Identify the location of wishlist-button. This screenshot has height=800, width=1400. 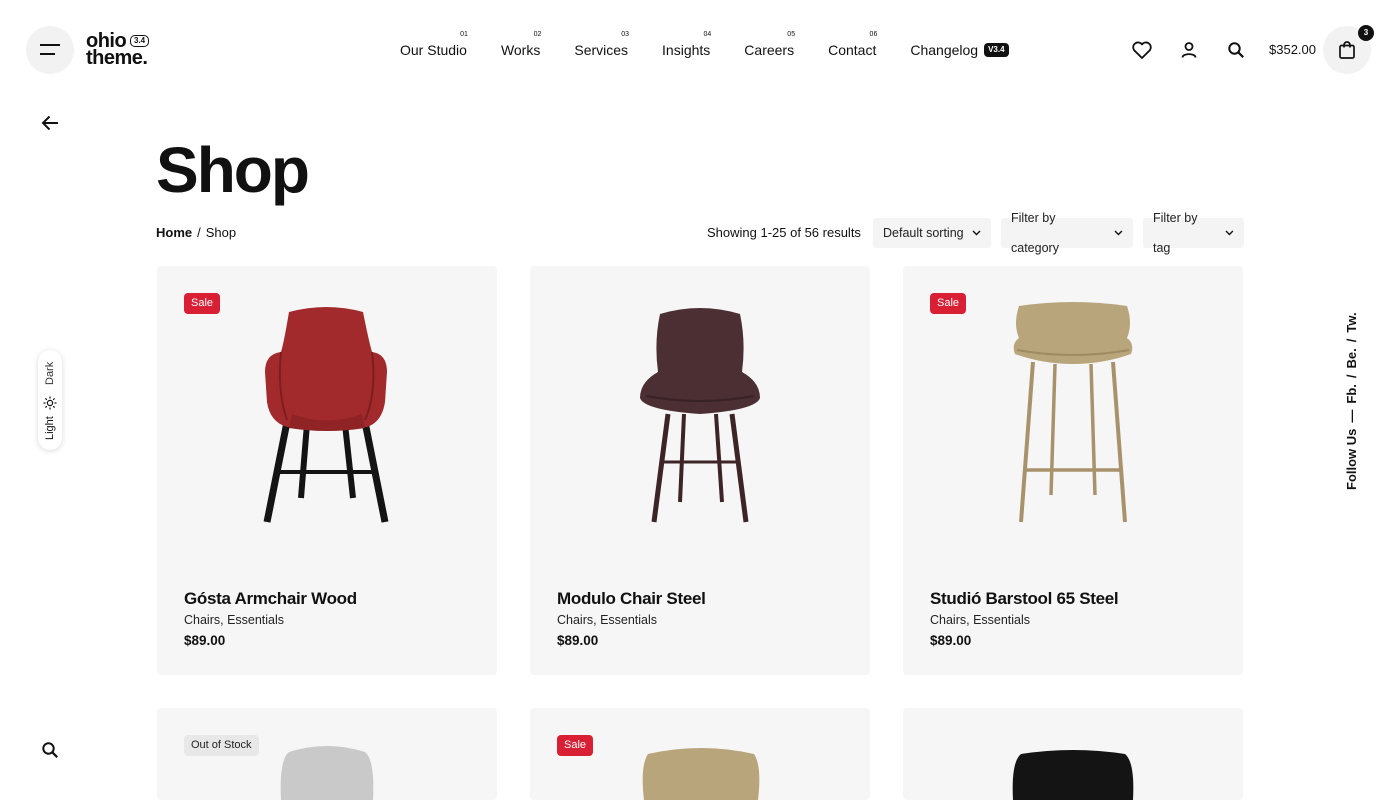
(1142, 50).